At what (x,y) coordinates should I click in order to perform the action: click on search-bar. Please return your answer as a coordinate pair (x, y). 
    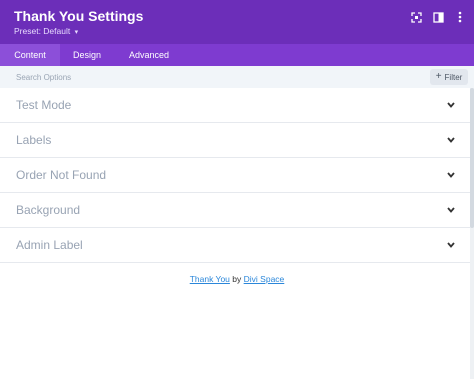
    Looking at the image, I should click on (237, 77).